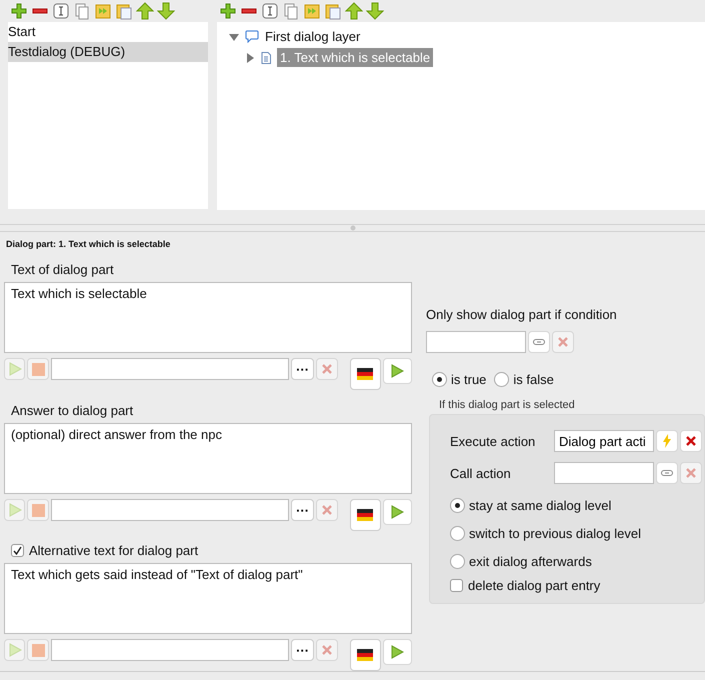  Describe the element at coordinates (604, 473) in the screenshot. I see `action-field` at that location.